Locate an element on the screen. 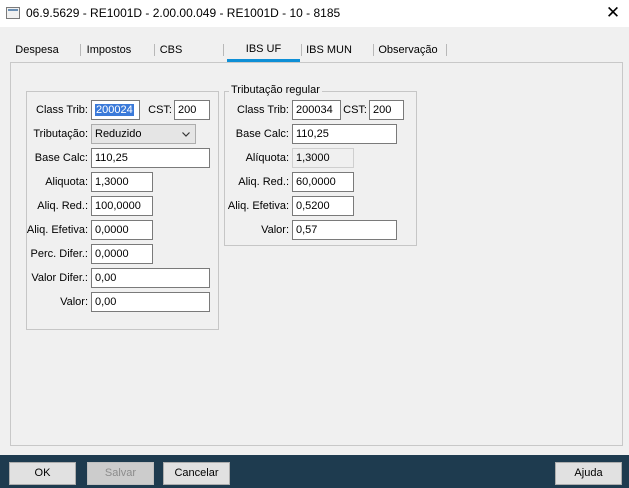 The height and width of the screenshot is (488, 629). regular-base-calc-label: Base Calc: is located at coordinates (262, 134).